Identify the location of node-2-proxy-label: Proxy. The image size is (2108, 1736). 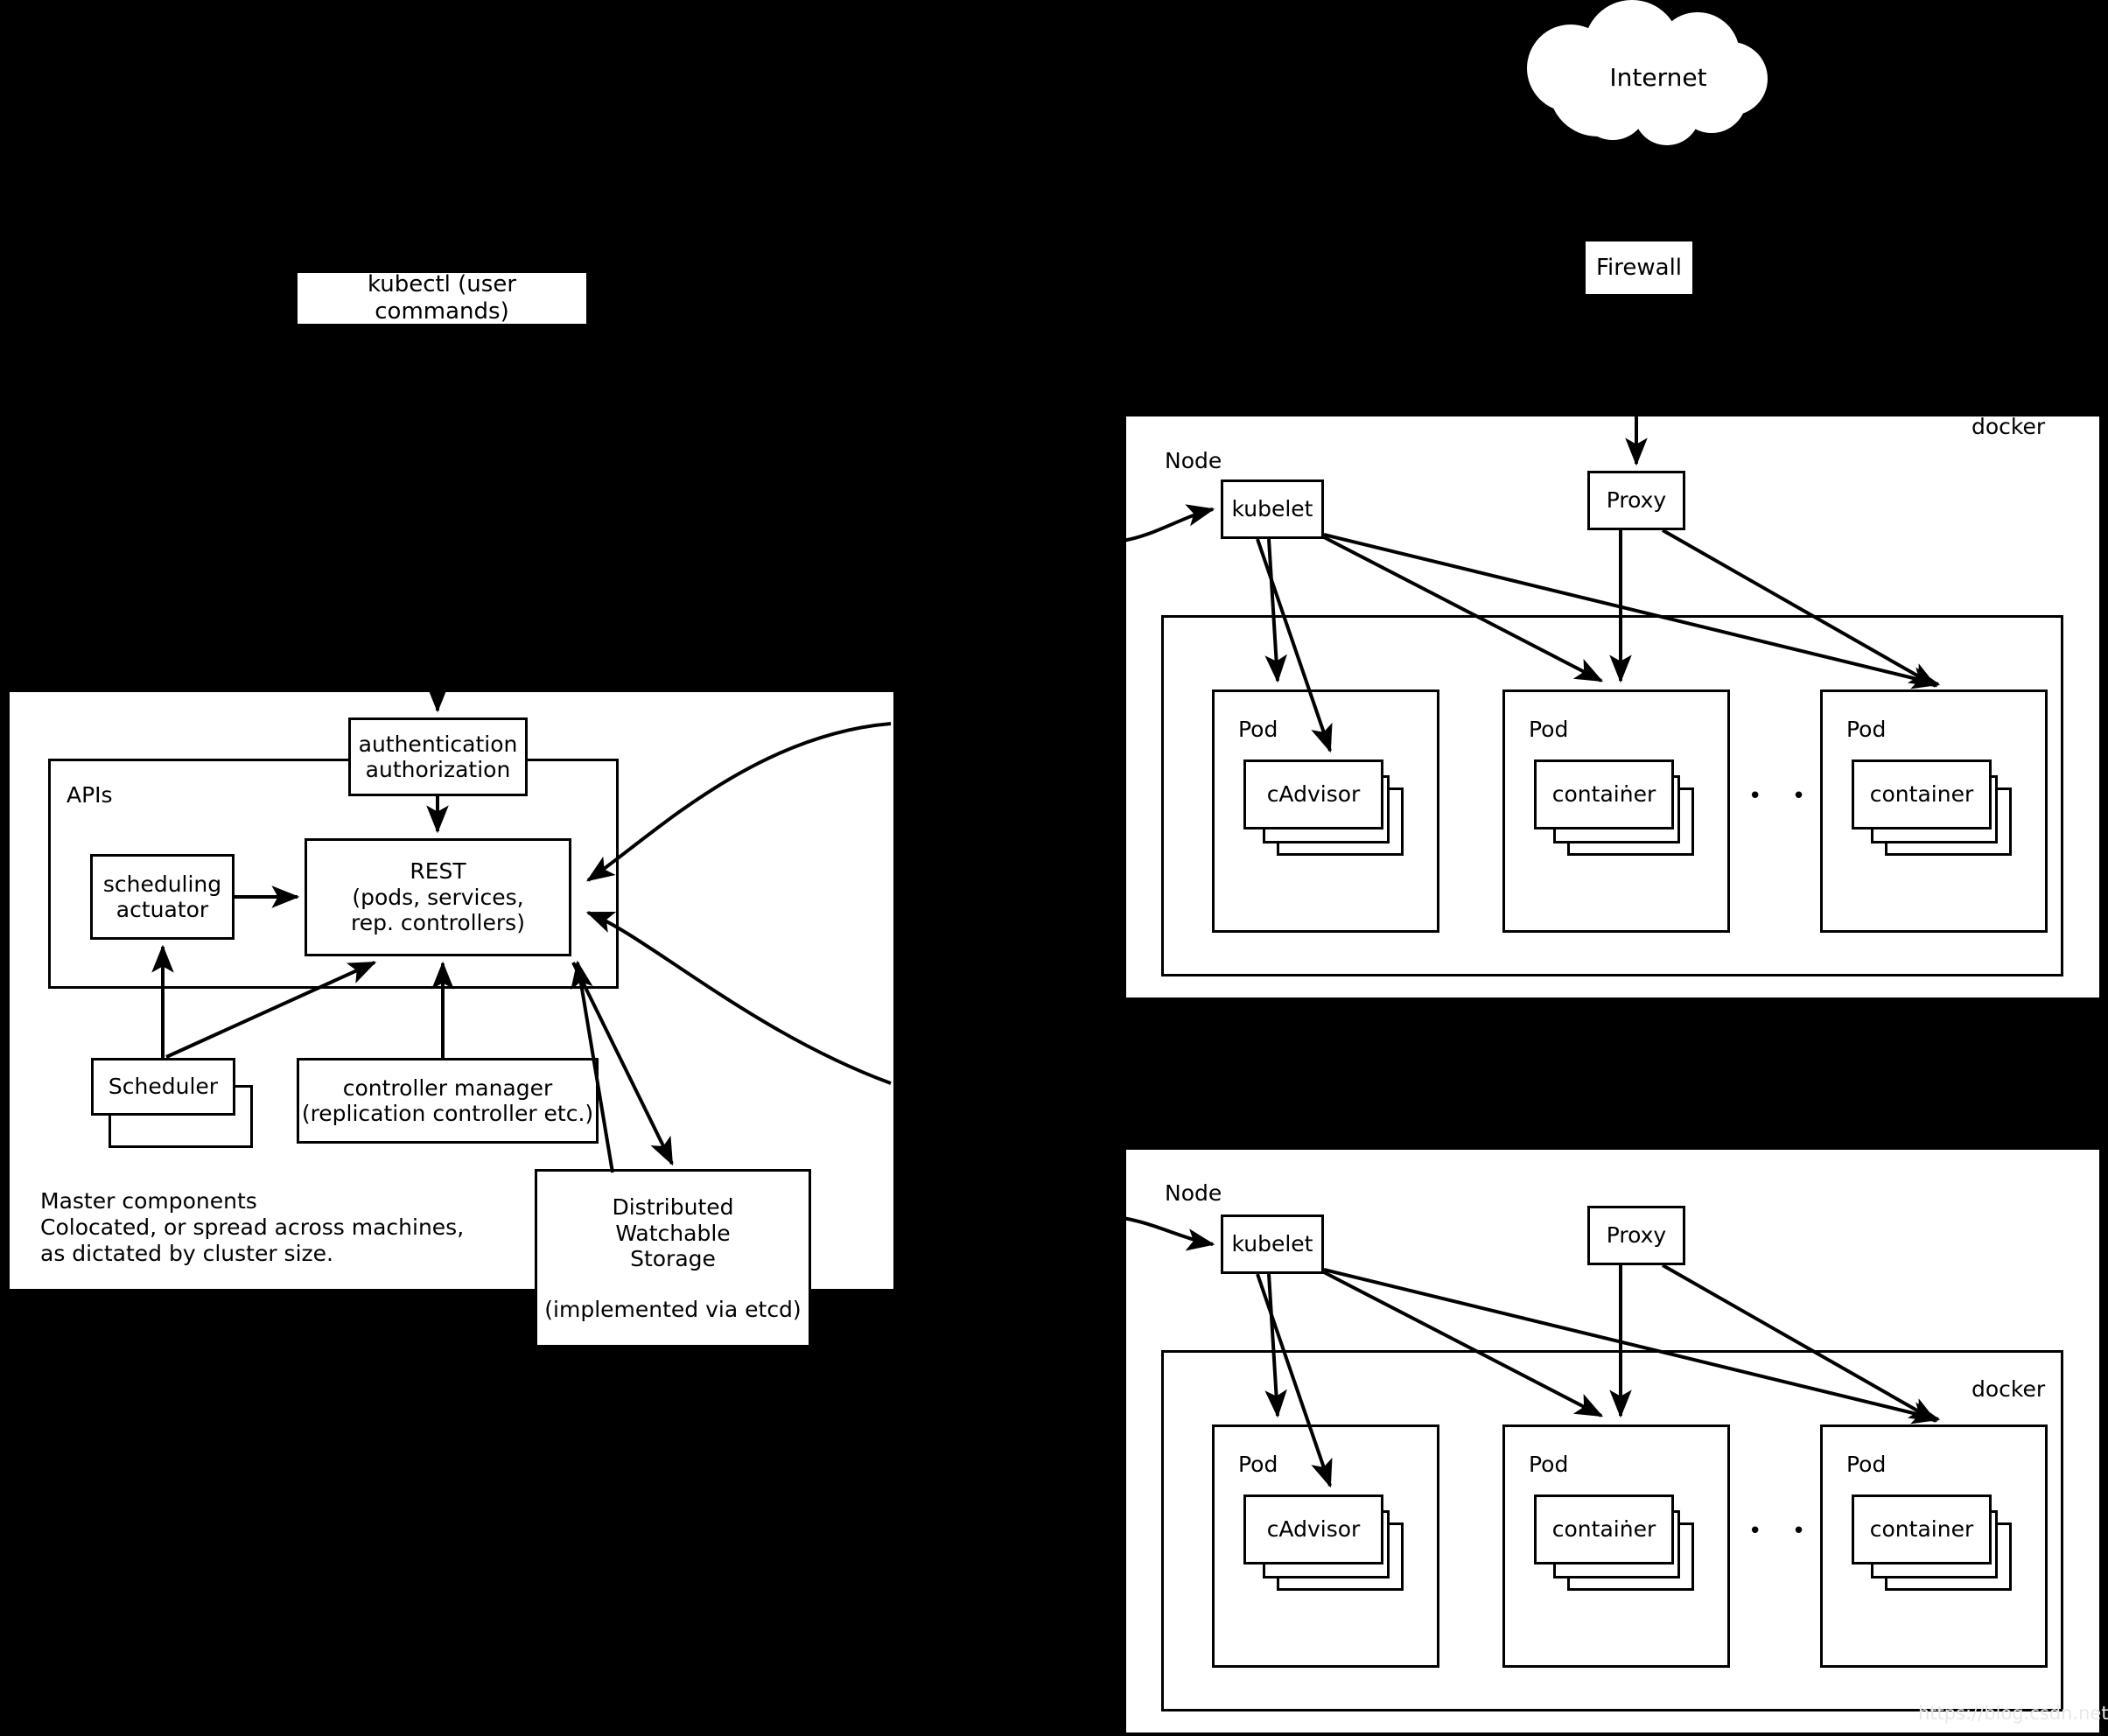
(1636, 1235).